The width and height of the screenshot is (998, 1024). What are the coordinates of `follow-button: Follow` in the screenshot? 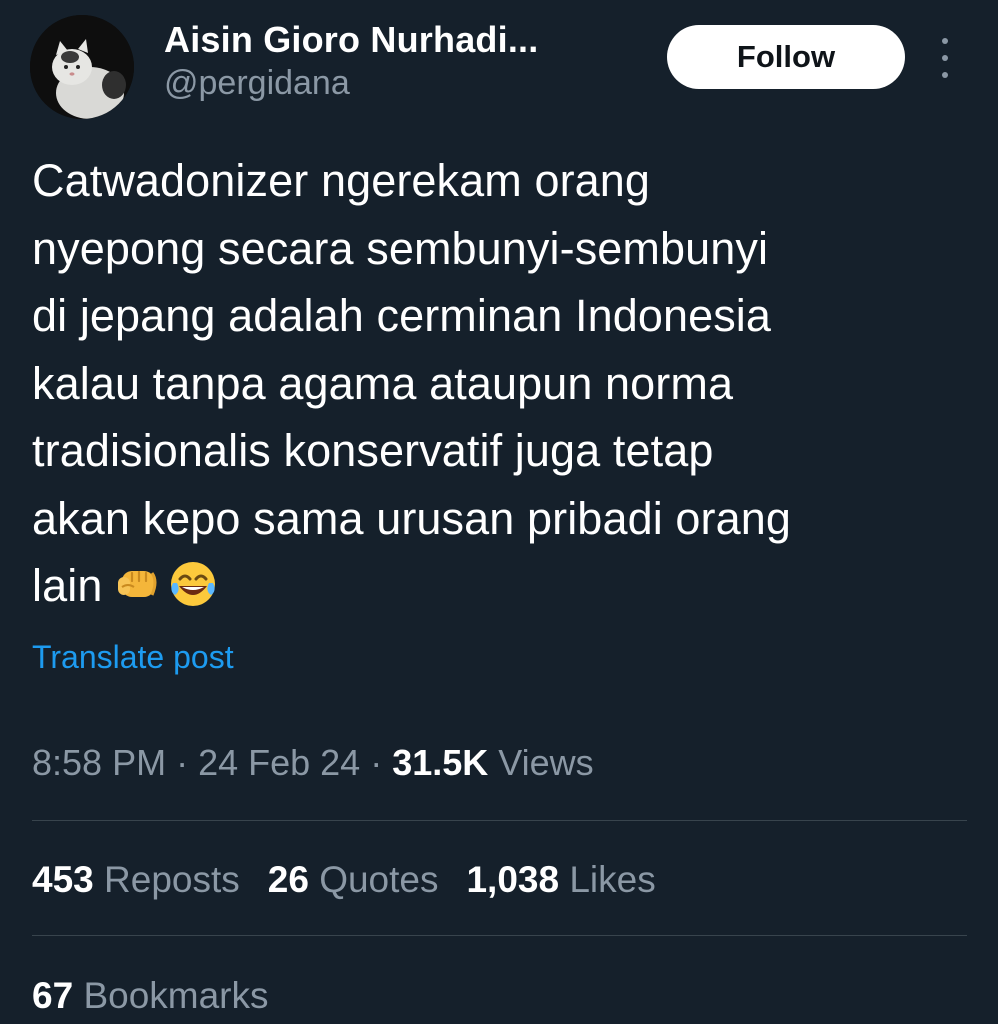 It's located at (786, 57).